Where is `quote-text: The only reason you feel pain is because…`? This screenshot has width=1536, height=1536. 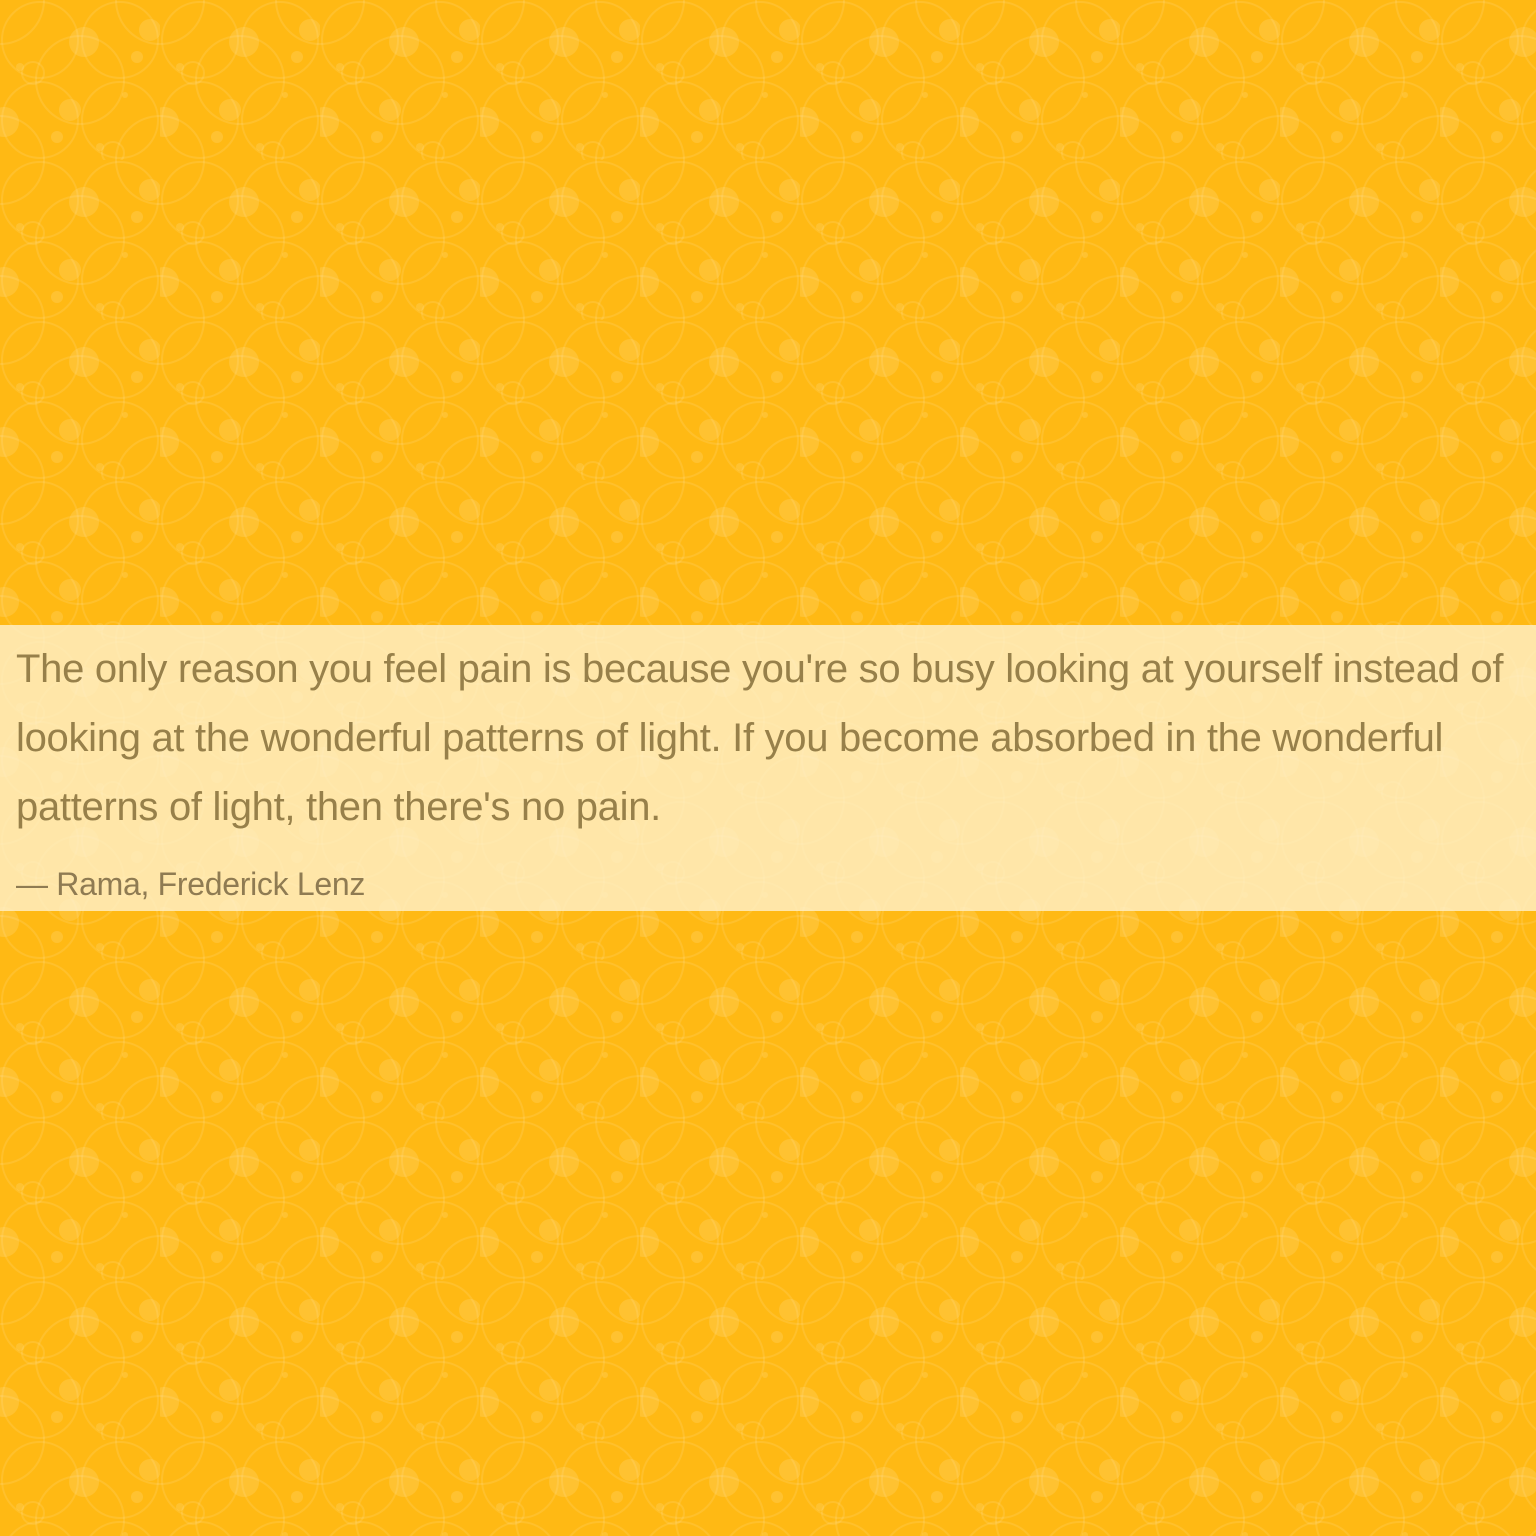
quote-text: The only reason you feel pain is because… is located at coordinates (760, 738).